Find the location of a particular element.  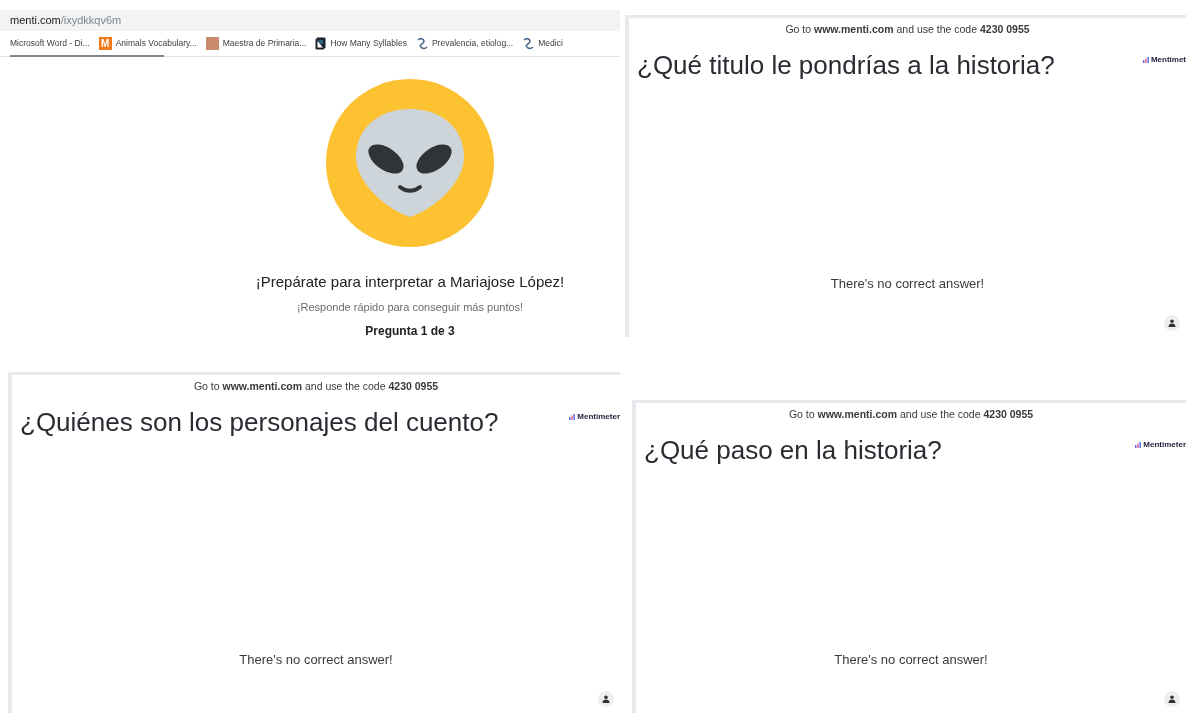

photo-placeholder is located at coordinates (212, 43).